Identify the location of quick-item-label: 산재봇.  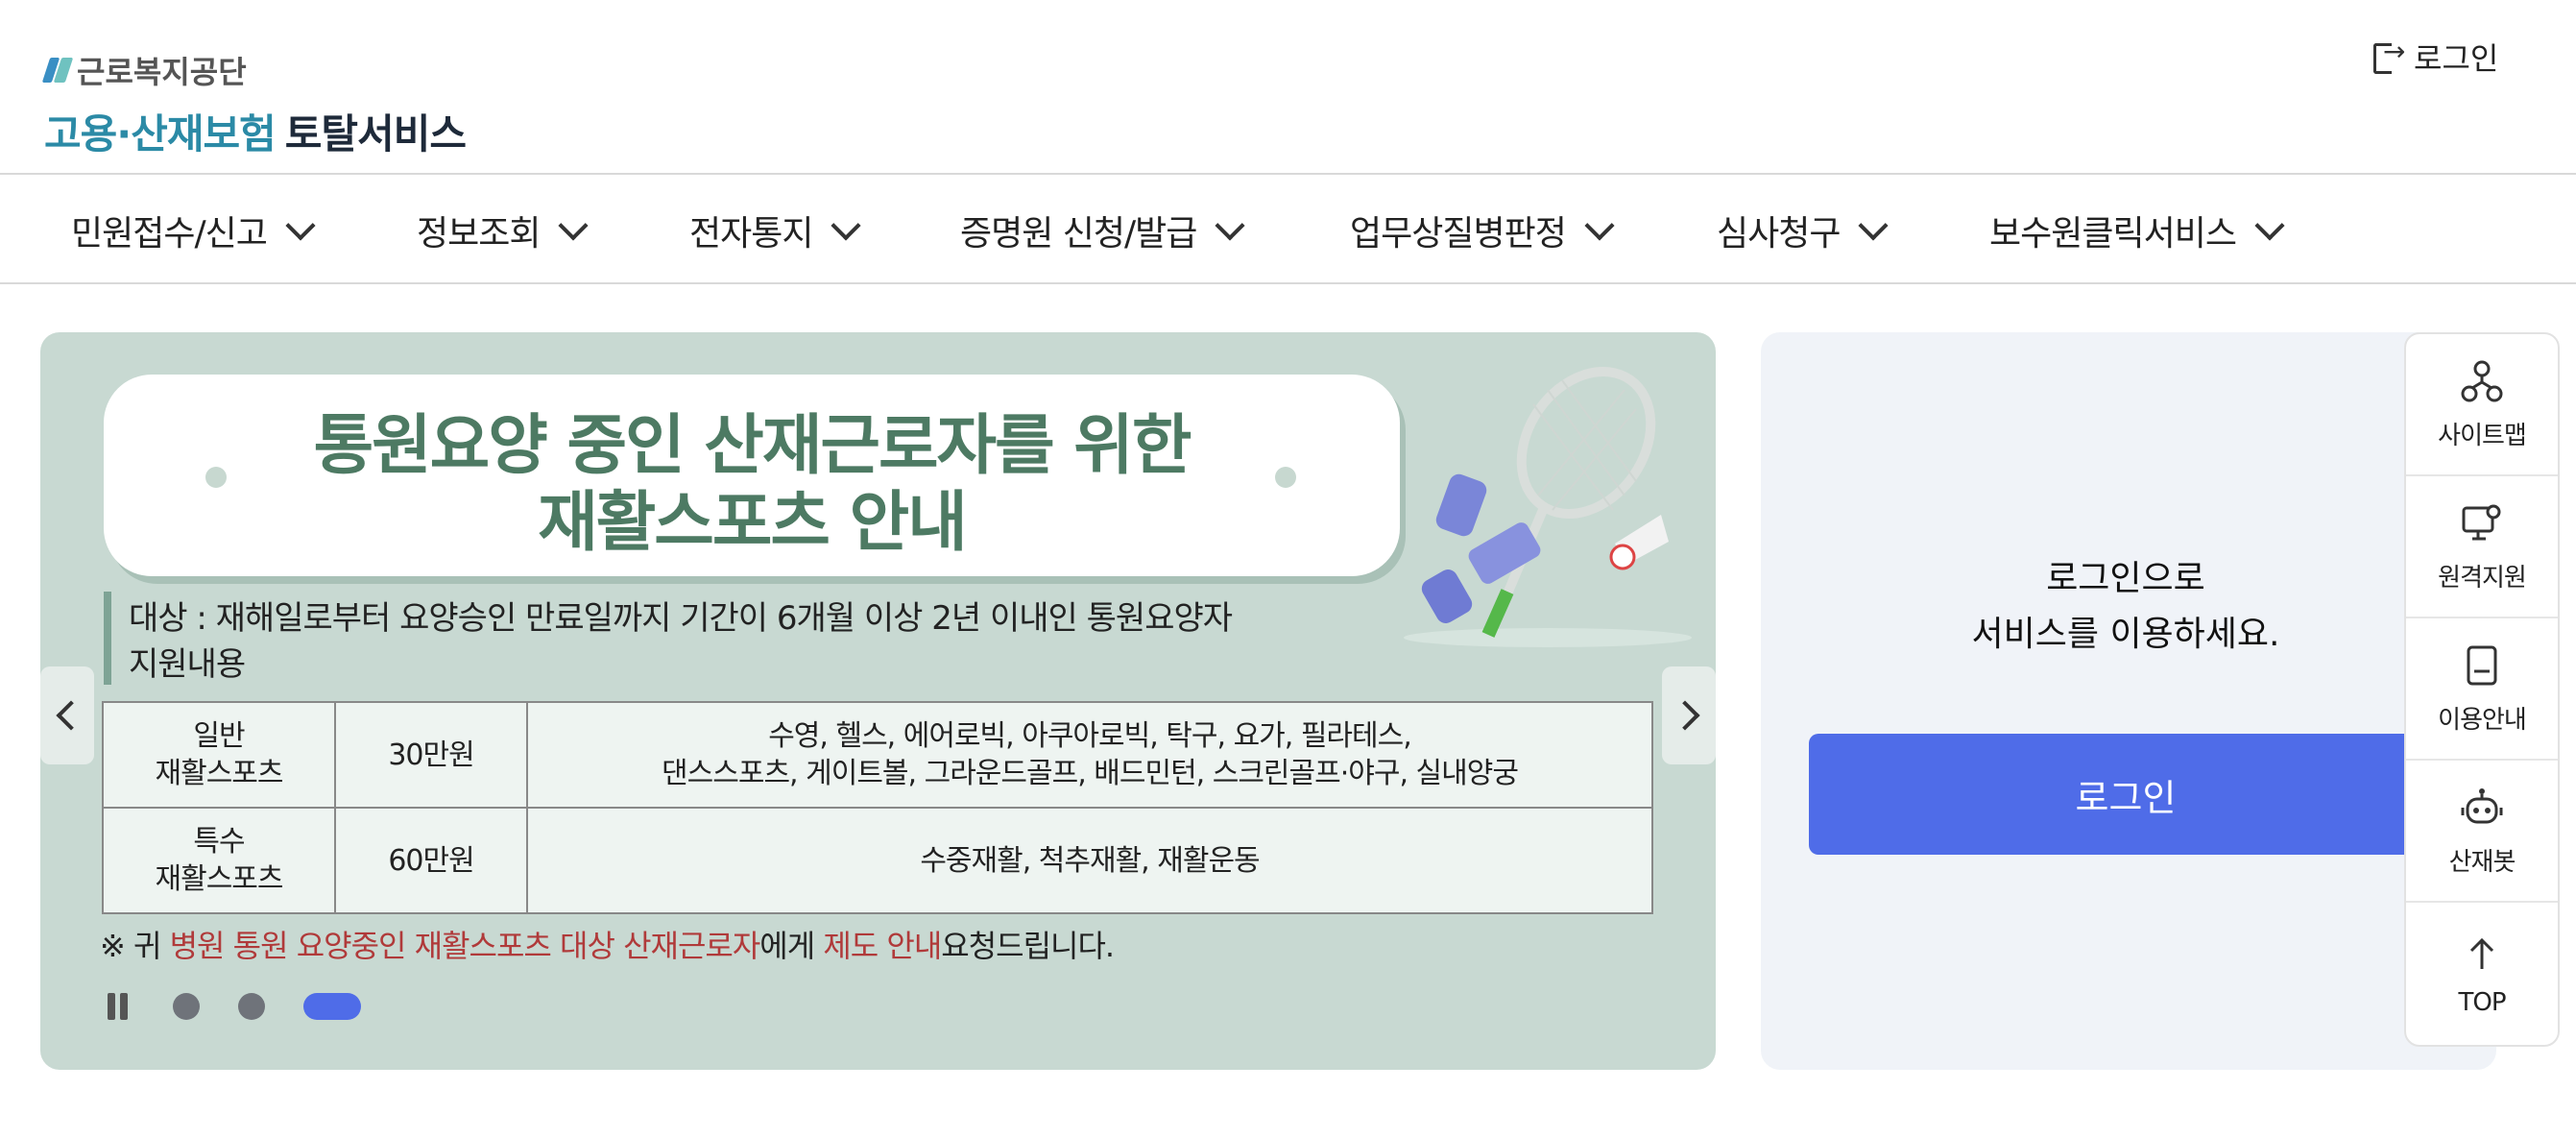
(2482, 862).